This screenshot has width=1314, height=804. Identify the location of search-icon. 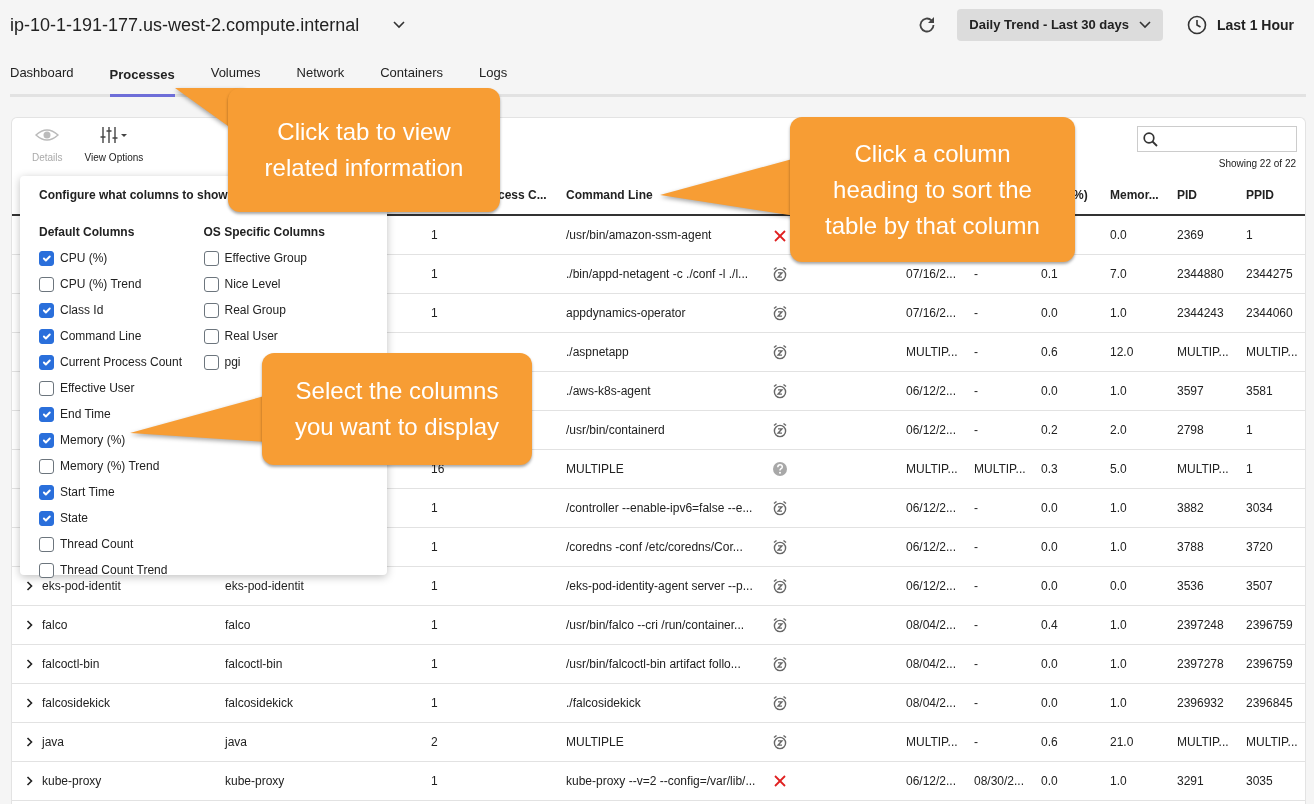
(1150, 139).